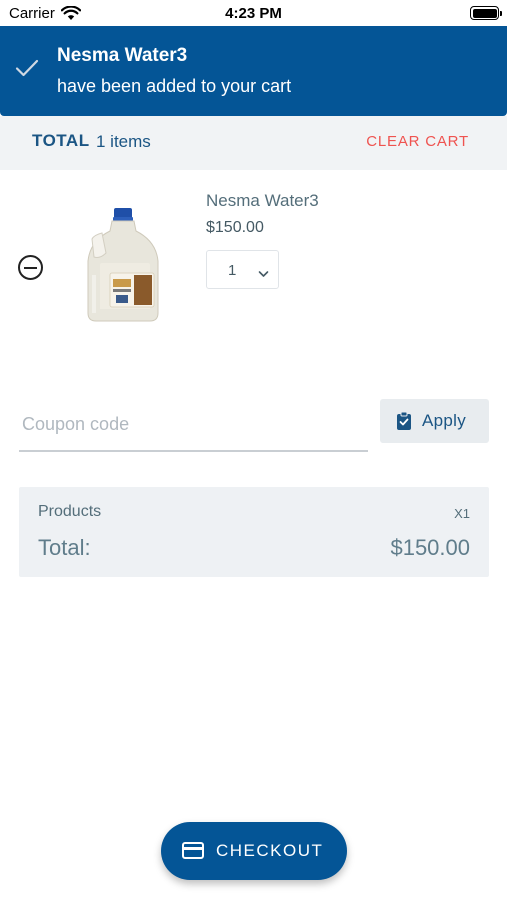  I want to click on chevron-down-icon, so click(263, 274).